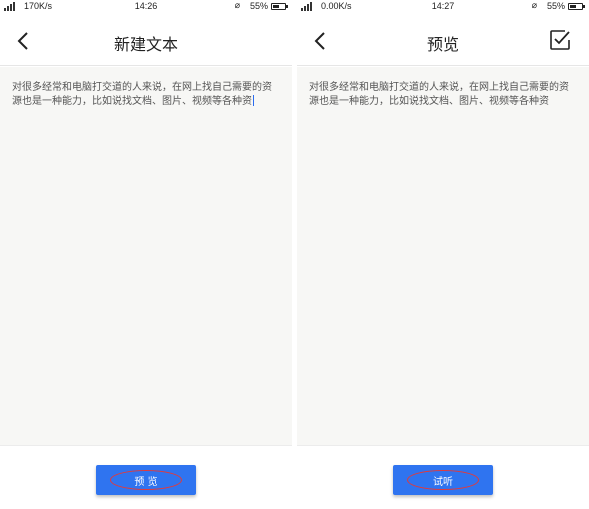 The image size is (589, 509). What do you see at coordinates (442, 44) in the screenshot?
I see `page-title: 预览` at bounding box center [442, 44].